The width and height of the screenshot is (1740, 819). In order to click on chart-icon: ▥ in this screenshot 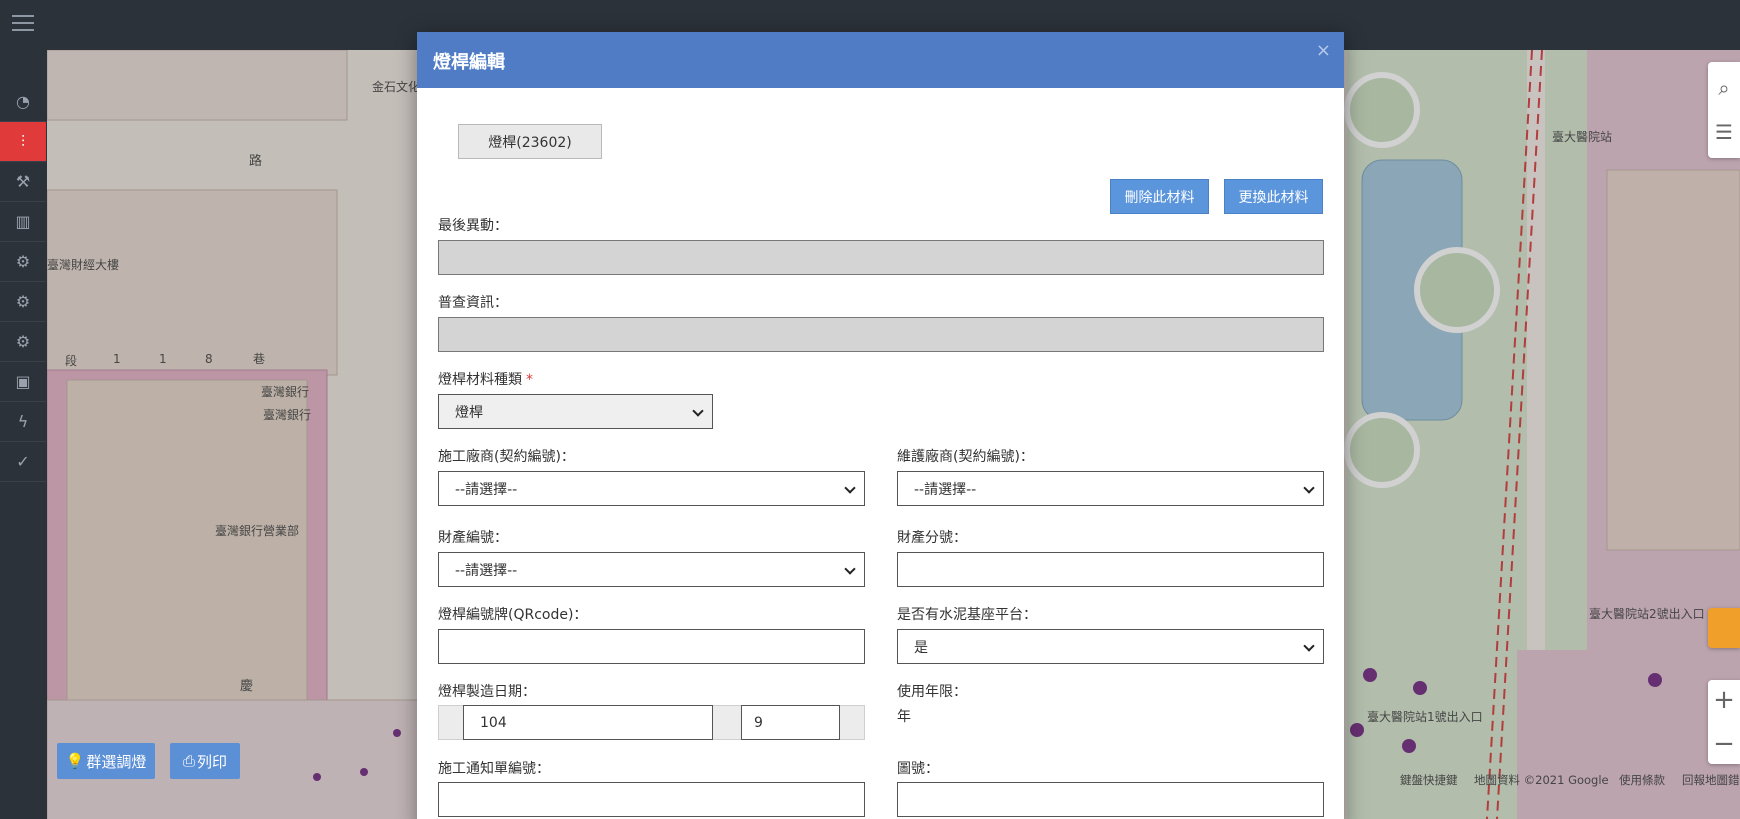, I will do `click(23, 222)`.